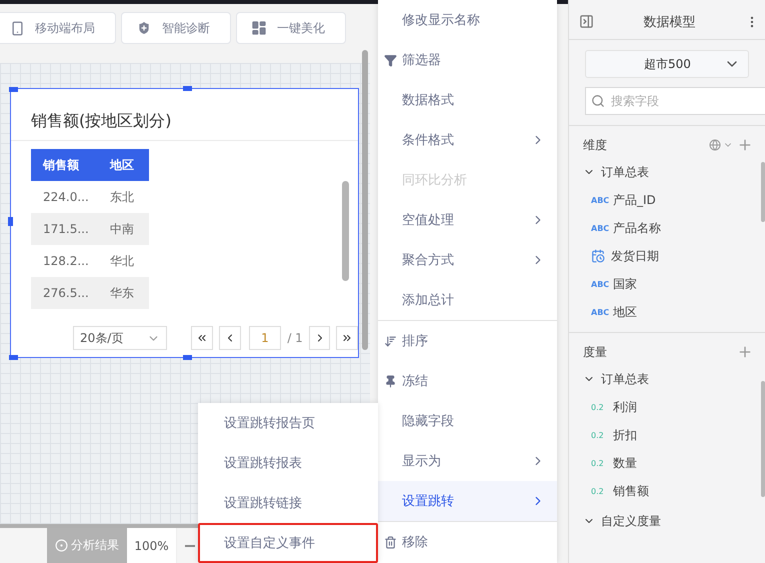 This screenshot has width=765, height=563. What do you see at coordinates (152, 545) in the screenshot?
I see `zoom-level: 100%` at bounding box center [152, 545].